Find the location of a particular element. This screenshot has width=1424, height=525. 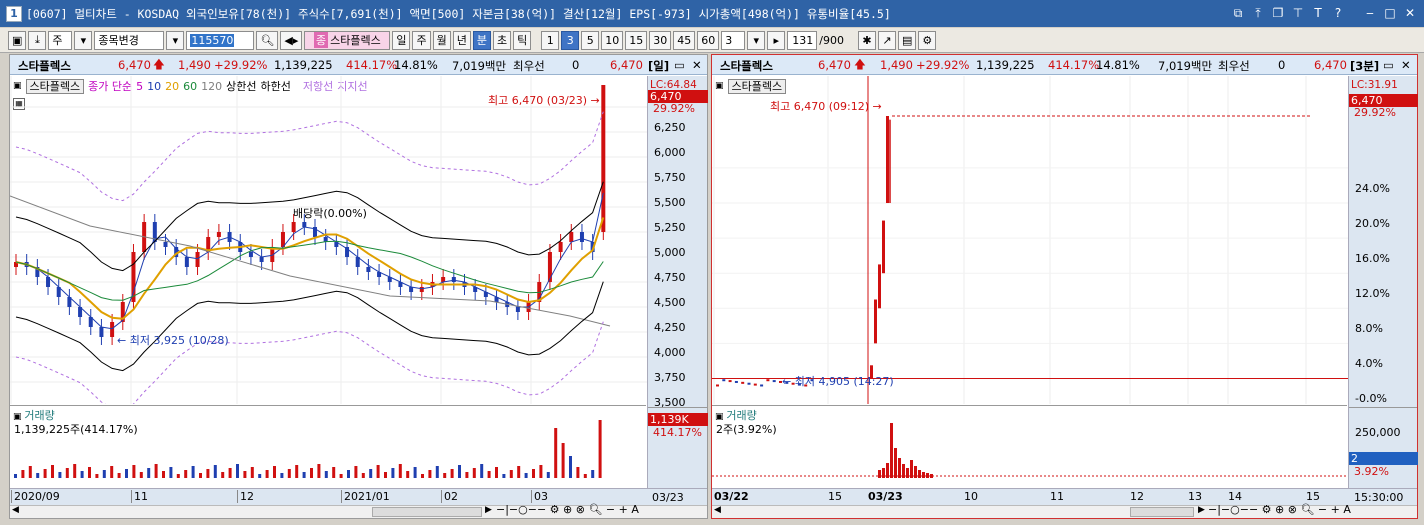

layout-icon: ▣ is located at coordinates (17, 40).